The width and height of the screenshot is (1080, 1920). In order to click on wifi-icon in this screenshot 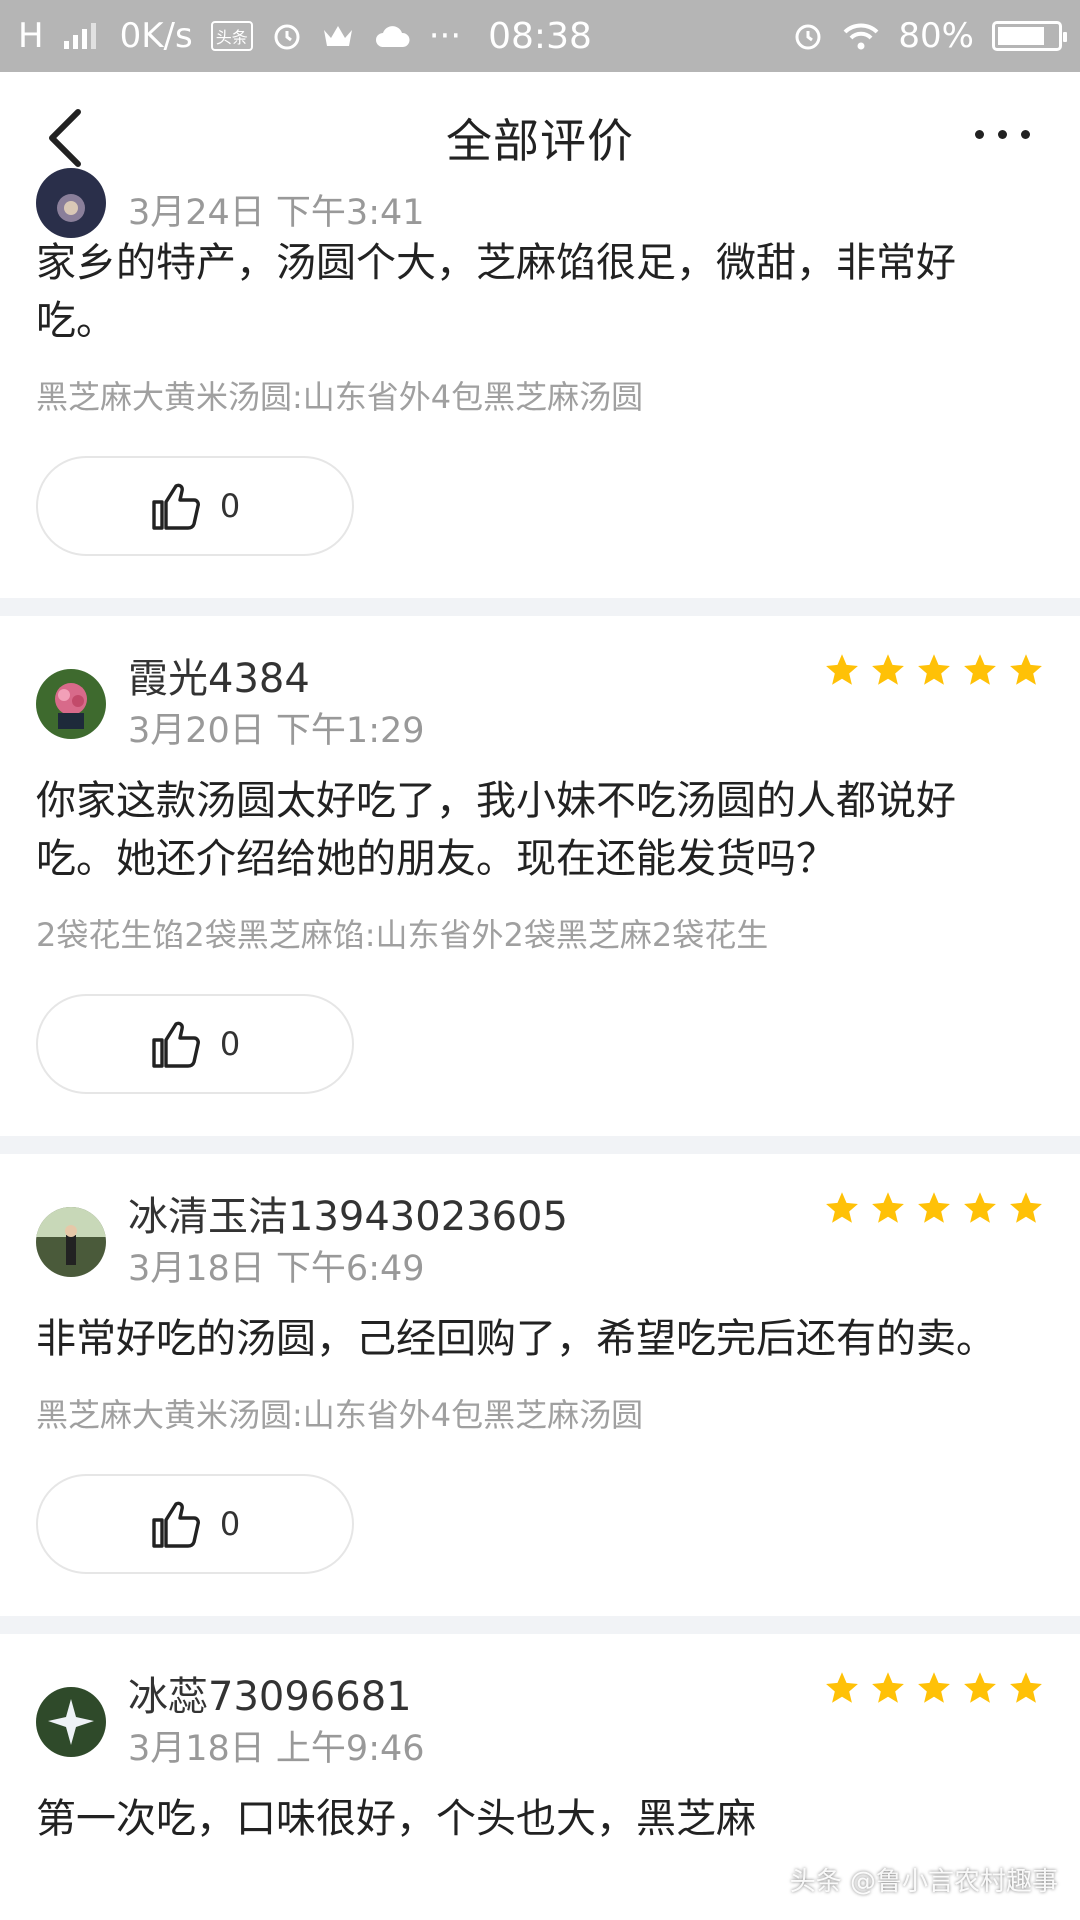, I will do `click(861, 36)`.